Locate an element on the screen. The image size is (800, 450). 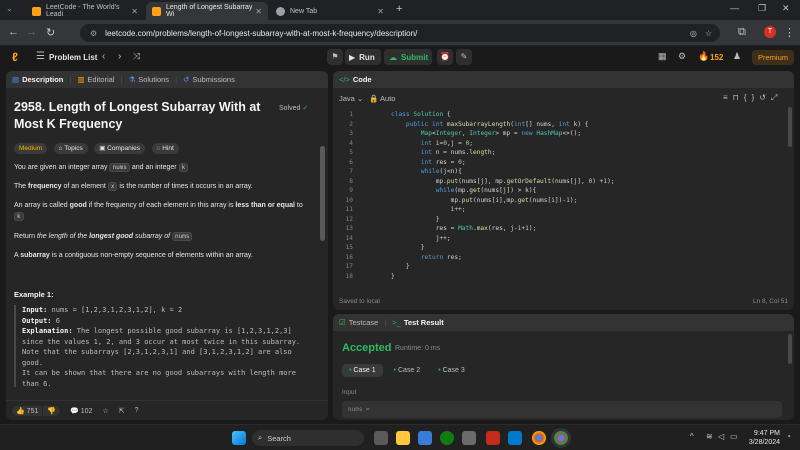
code-line: 7 while(j<n){ is located at coordinates (560, 173).